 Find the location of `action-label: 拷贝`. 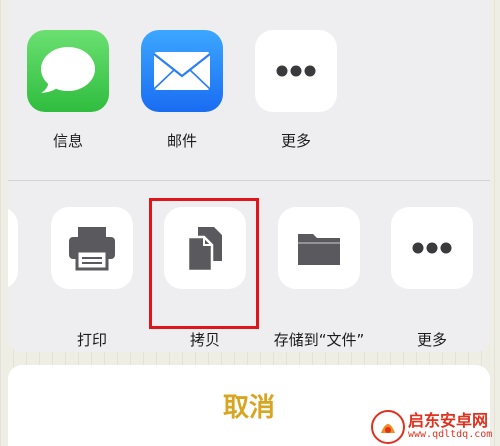

action-label: 拷贝 is located at coordinates (205, 340).